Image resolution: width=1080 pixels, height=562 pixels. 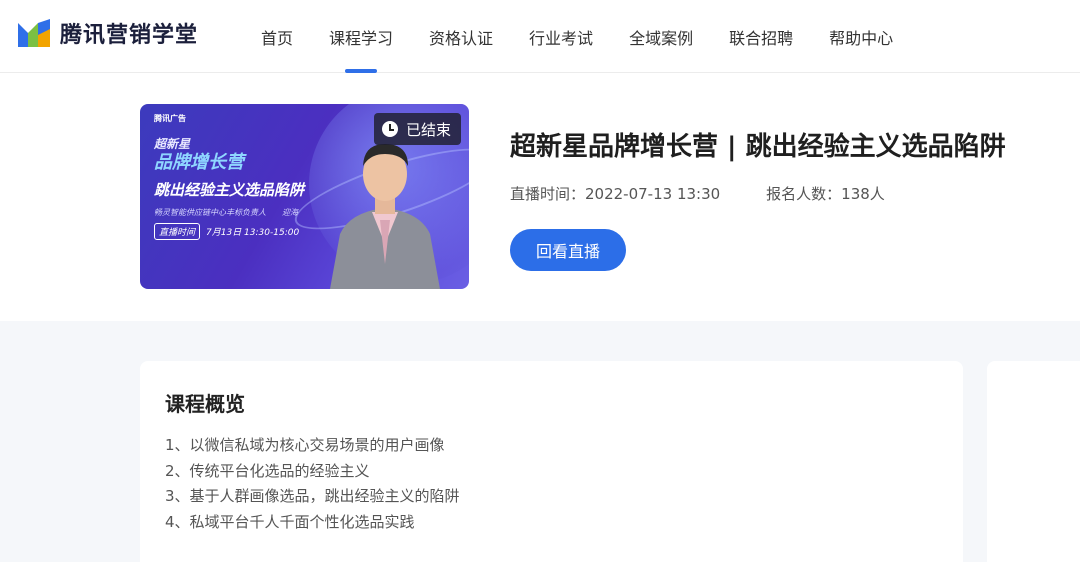 What do you see at coordinates (253, 233) in the screenshot?
I see `cover-time-value: 7月13日 13:30-15:00` at bounding box center [253, 233].